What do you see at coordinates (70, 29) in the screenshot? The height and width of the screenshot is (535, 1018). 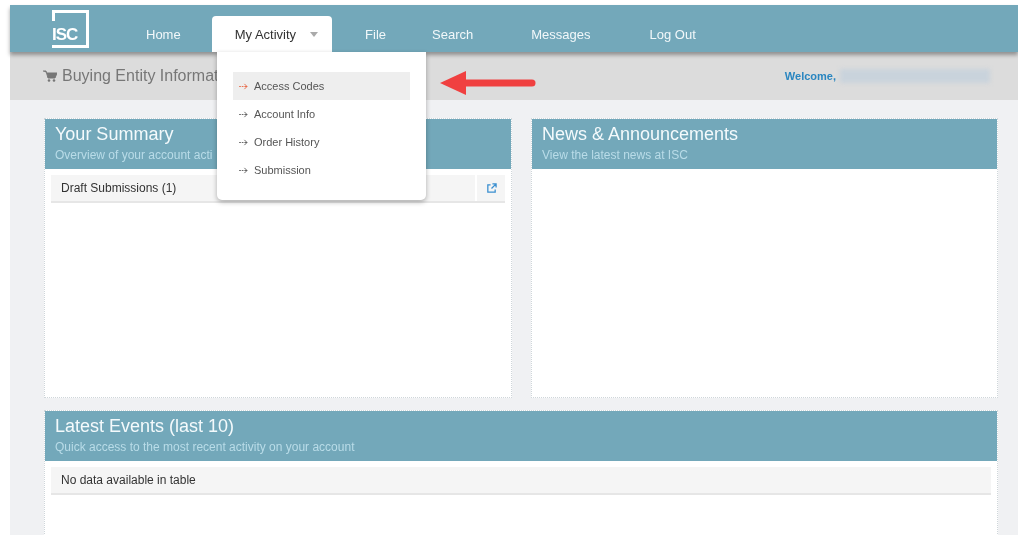 I see `logo: ISC` at bounding box center [70, 29].